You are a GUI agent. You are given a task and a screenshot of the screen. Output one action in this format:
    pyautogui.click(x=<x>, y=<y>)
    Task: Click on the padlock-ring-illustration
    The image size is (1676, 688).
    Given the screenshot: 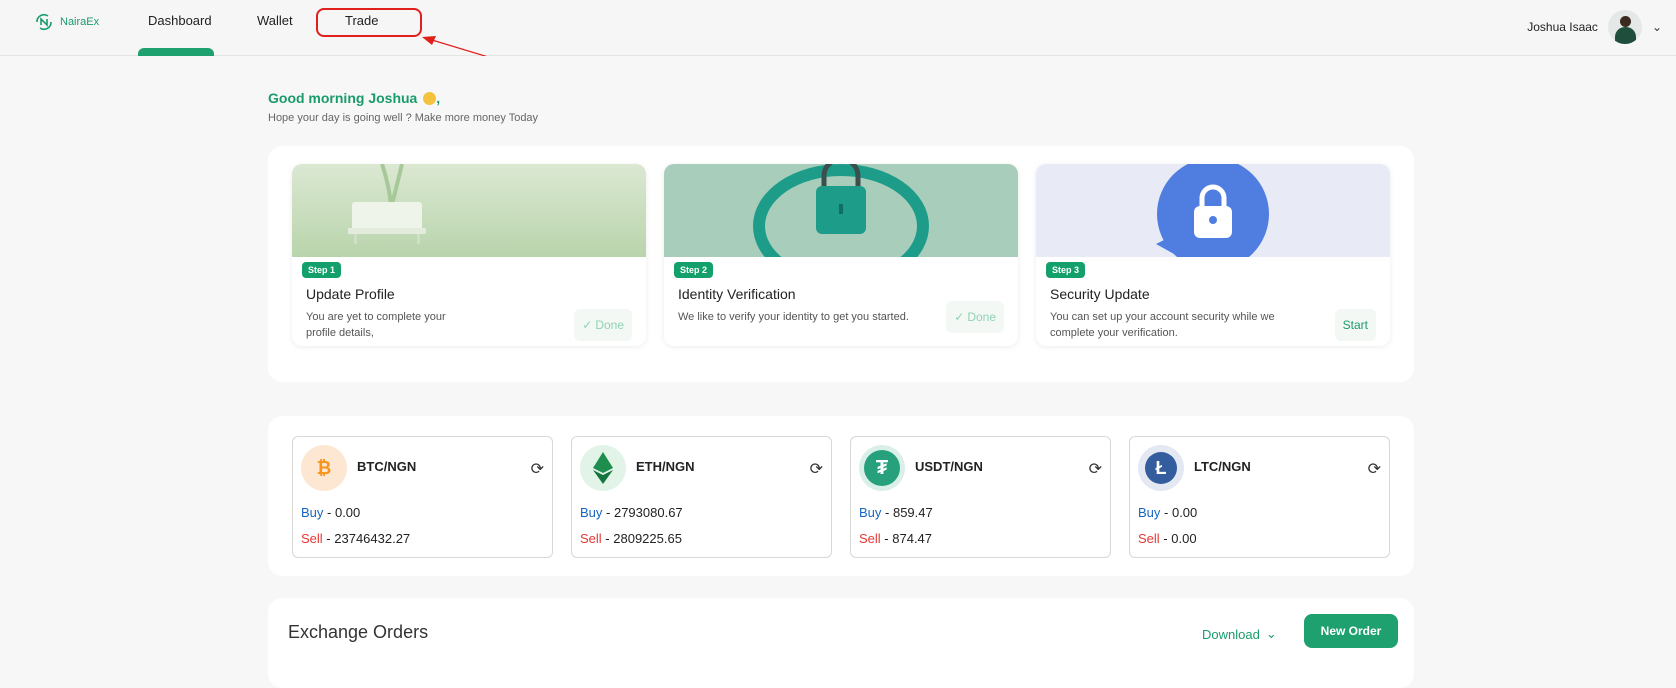 What is the action you would take?
    pyautogui.click(x=841, y=210)
    